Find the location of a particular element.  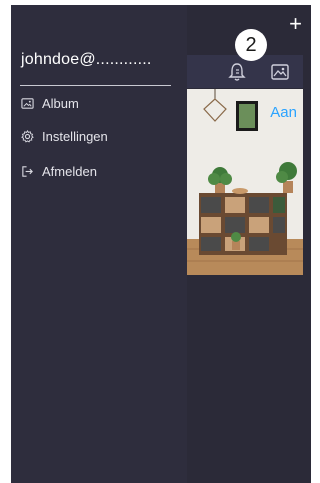

menu-item-label: Afmelden is located at coordinates (69, 171).